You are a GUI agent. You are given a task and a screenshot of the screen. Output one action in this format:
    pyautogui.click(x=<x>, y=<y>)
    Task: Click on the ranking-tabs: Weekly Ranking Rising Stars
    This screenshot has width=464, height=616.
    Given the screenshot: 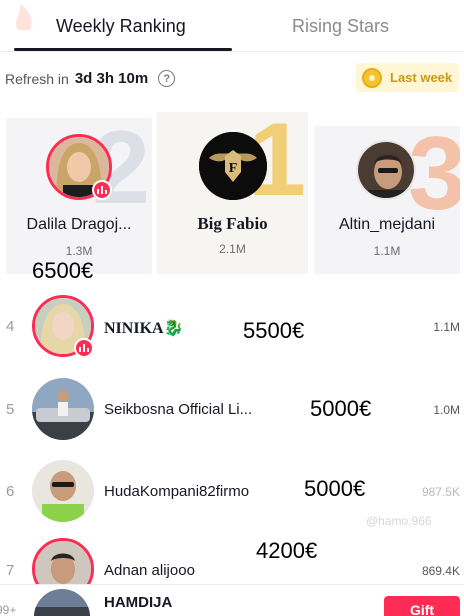 What is the action you would take?
    pyautogui.click(x=232, y=26)
    